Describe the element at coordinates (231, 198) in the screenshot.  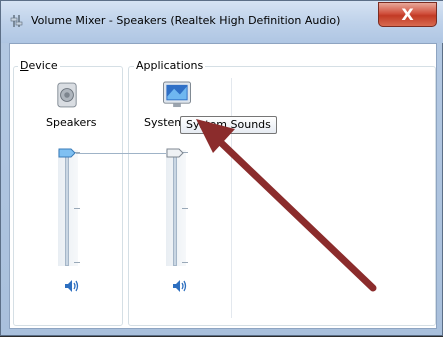
I see `app-column-divider` at that location.